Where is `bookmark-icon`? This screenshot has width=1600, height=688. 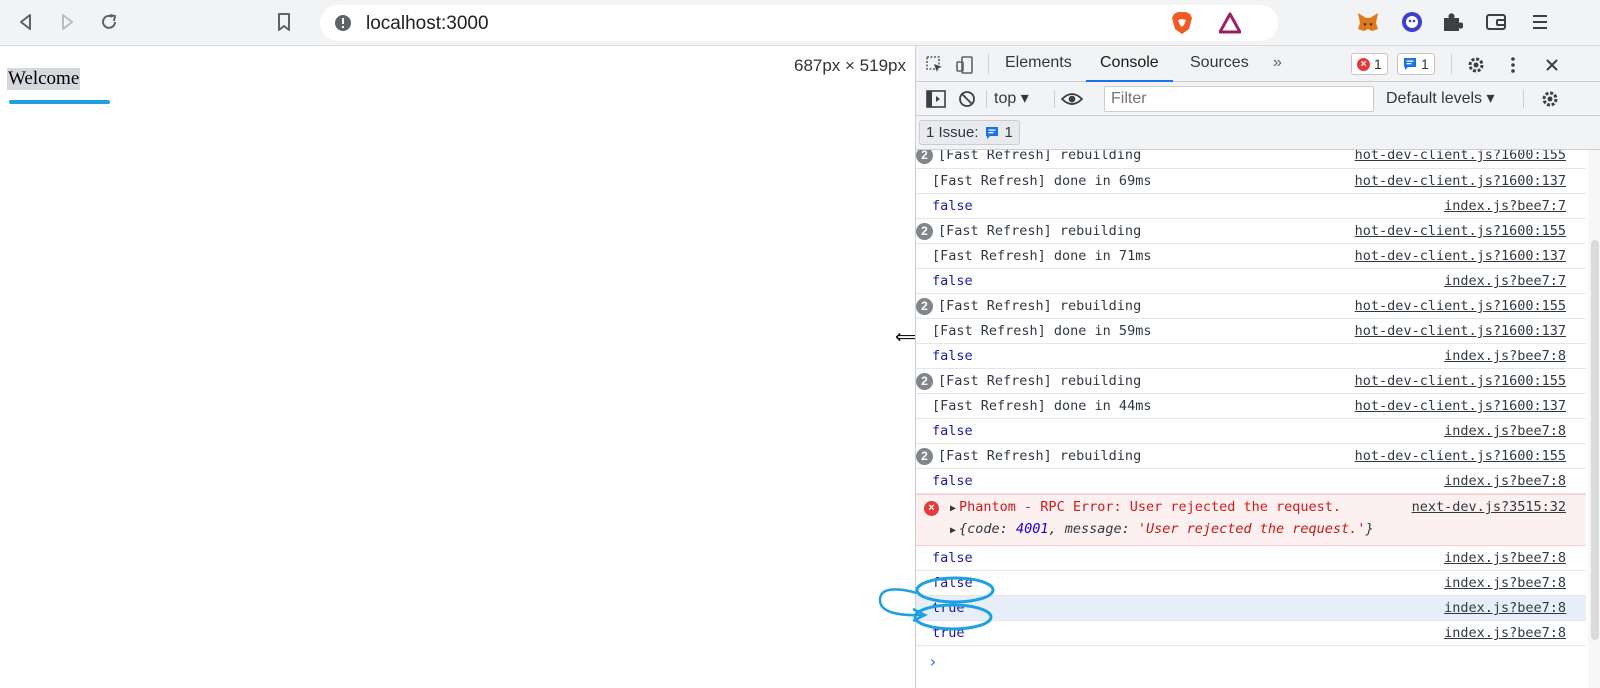
bookmark-icon is located at coordinates (284, 22).